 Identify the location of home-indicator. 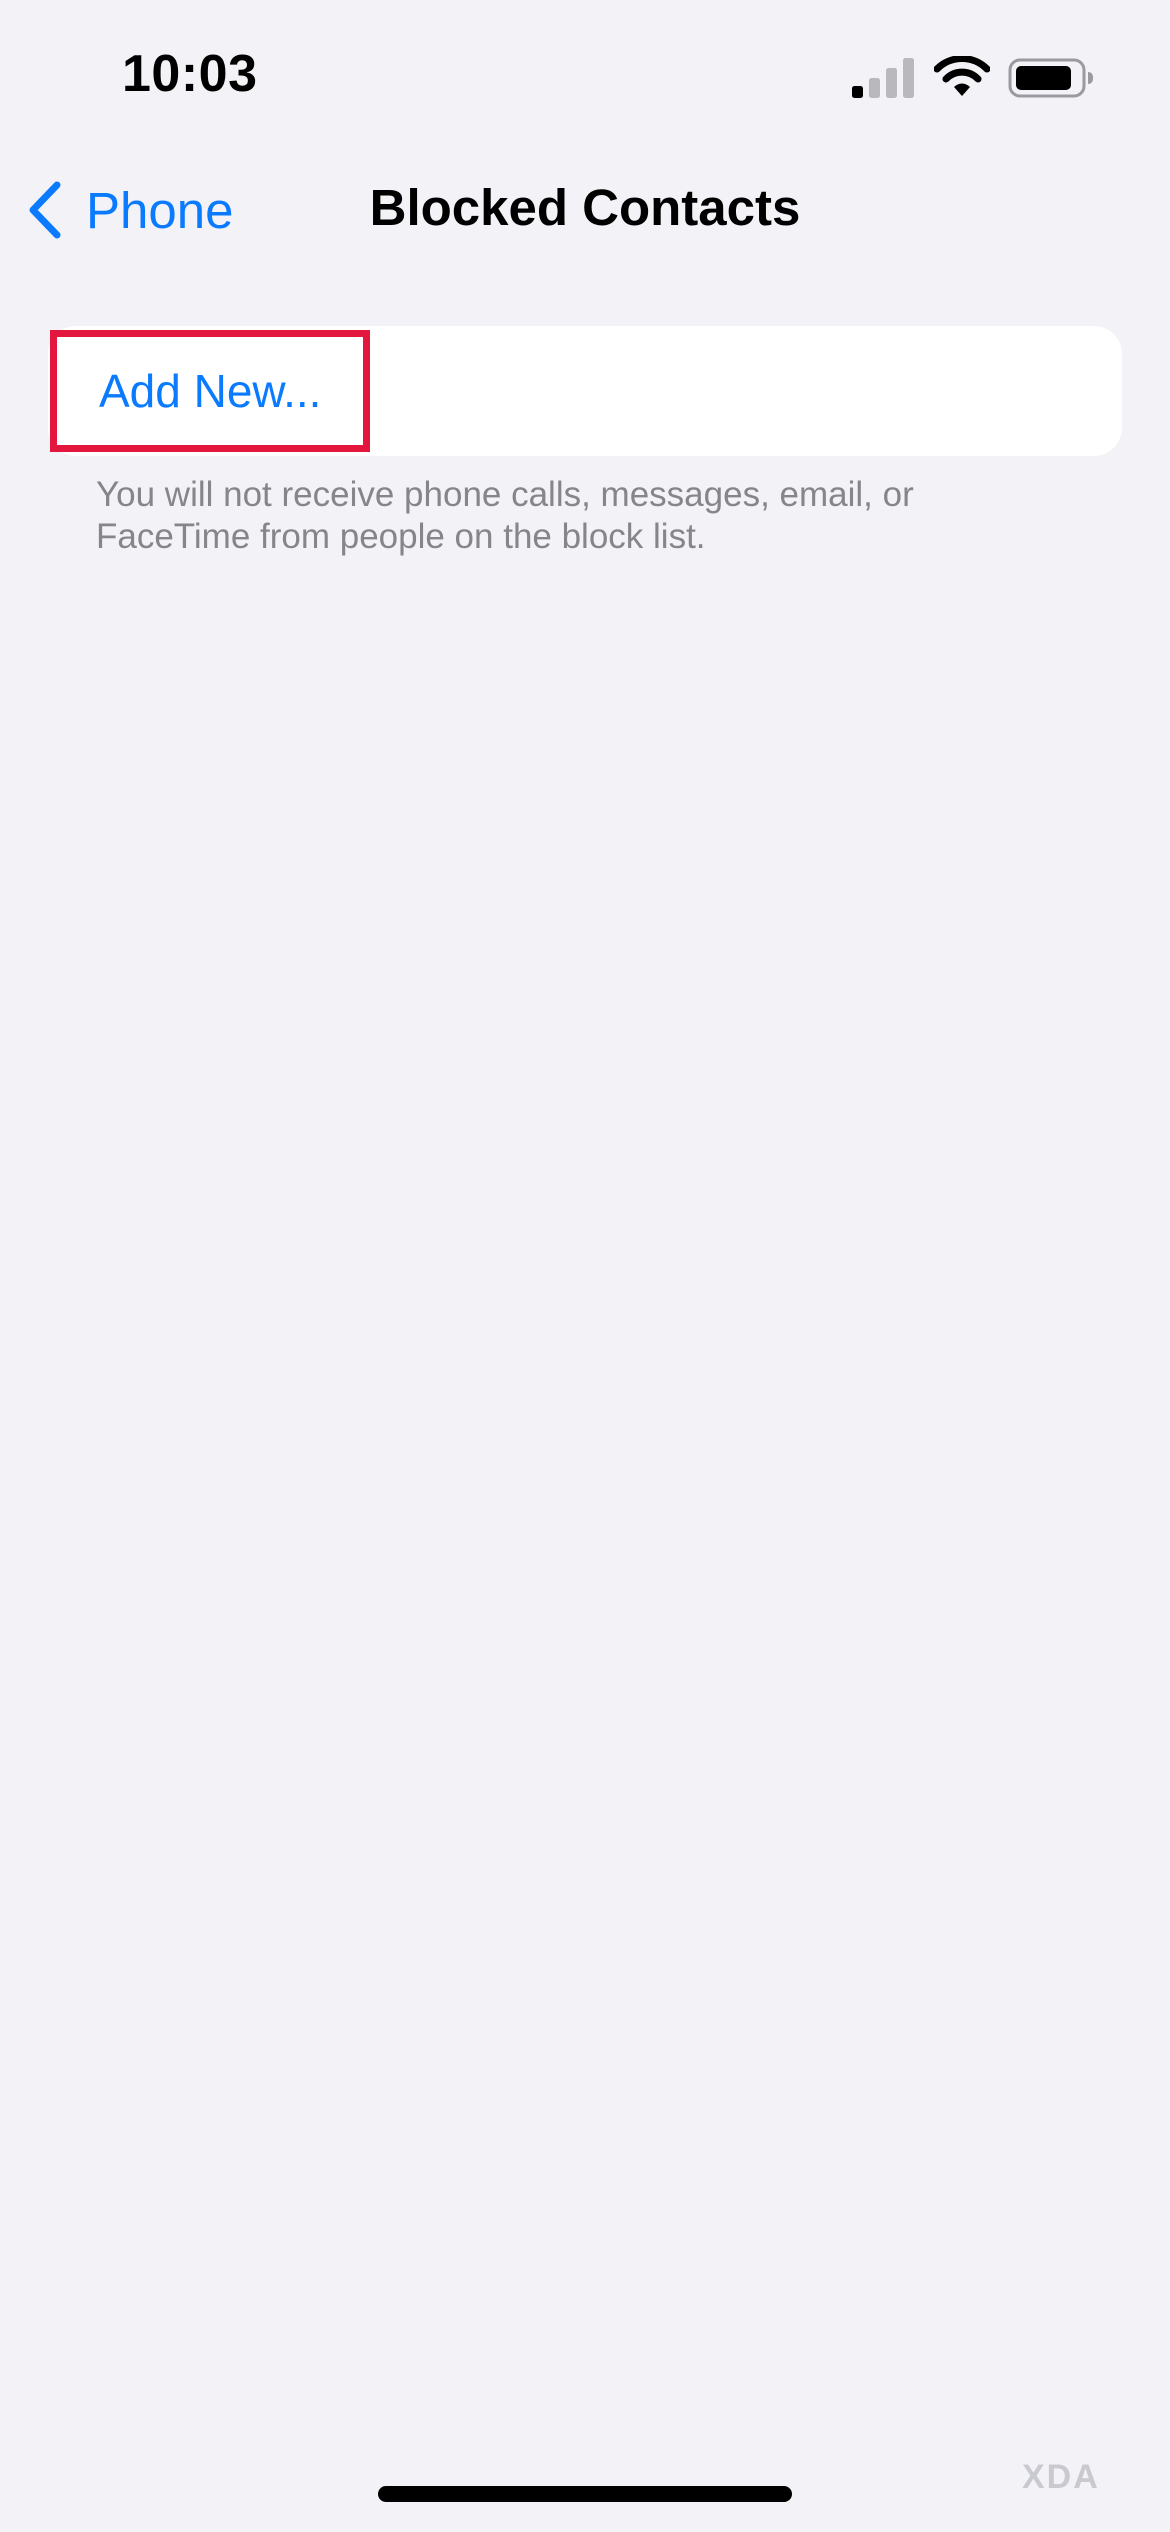
(585, 2494).